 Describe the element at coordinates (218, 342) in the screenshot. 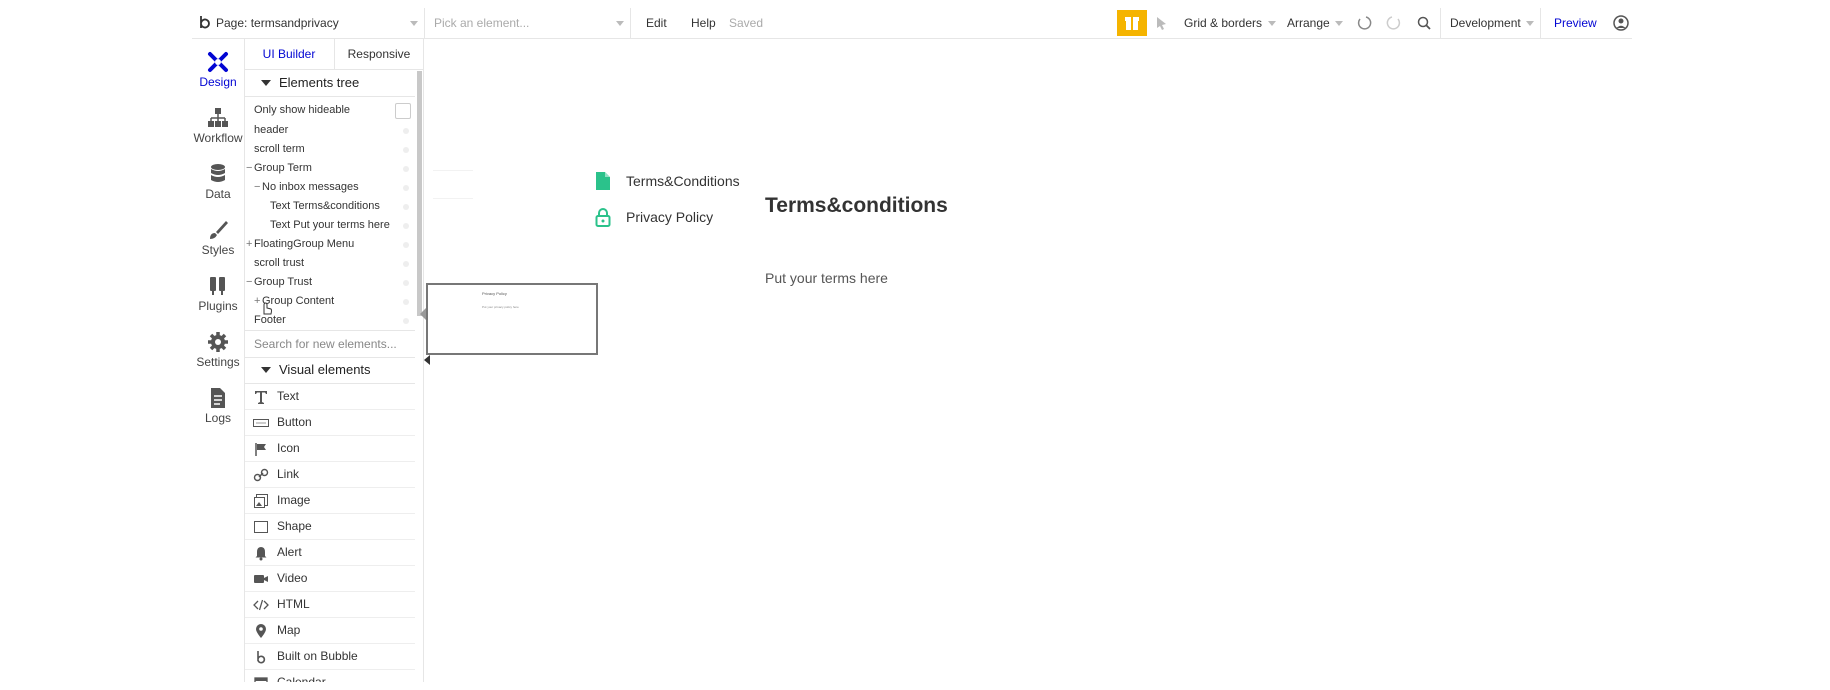

I see `gear-icon` at that location.